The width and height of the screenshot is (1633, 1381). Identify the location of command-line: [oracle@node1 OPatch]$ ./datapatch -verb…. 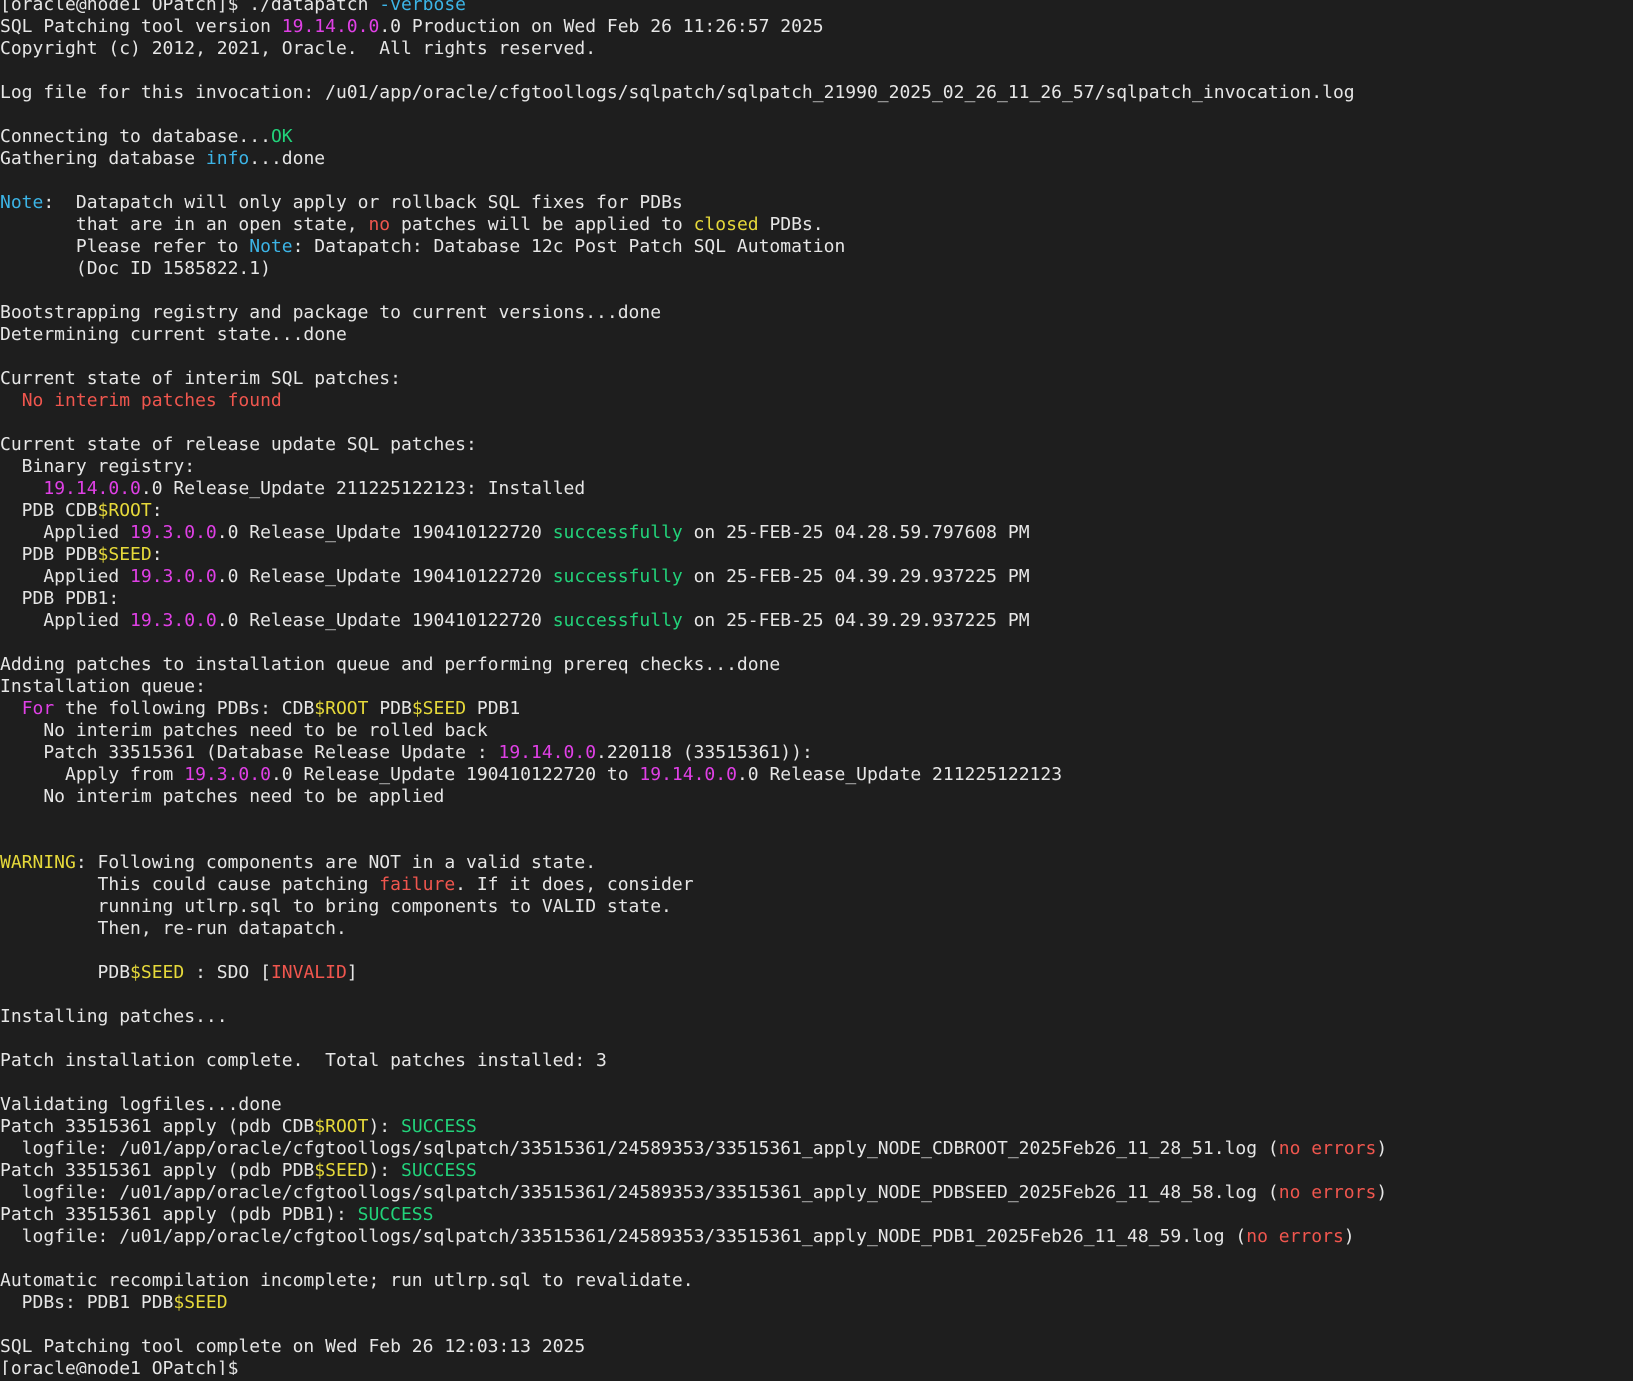
(816, 8).